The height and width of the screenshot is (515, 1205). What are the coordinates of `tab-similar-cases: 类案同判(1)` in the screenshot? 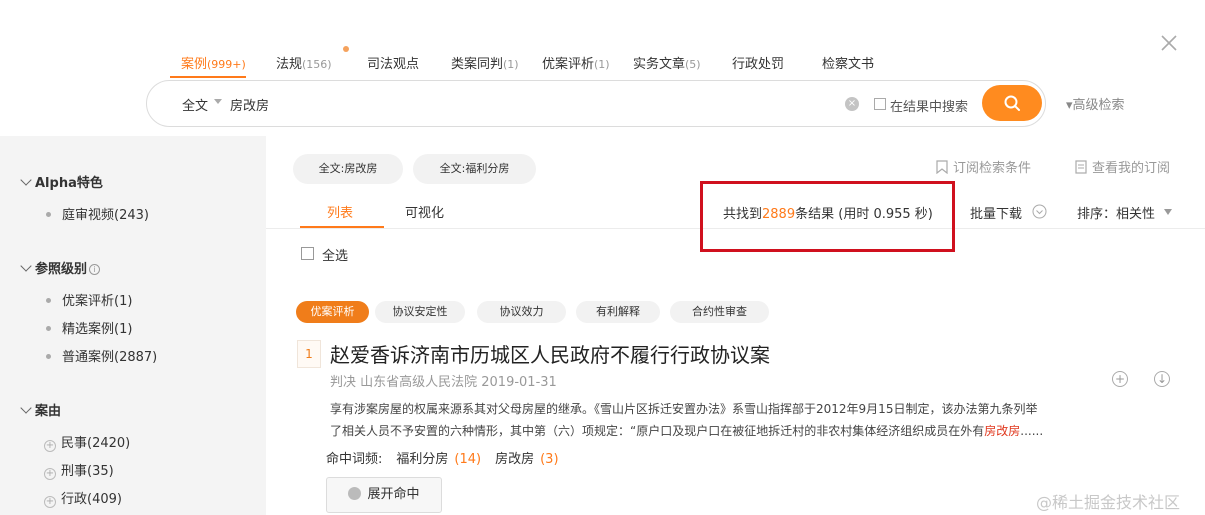 It's located at (485, 62).